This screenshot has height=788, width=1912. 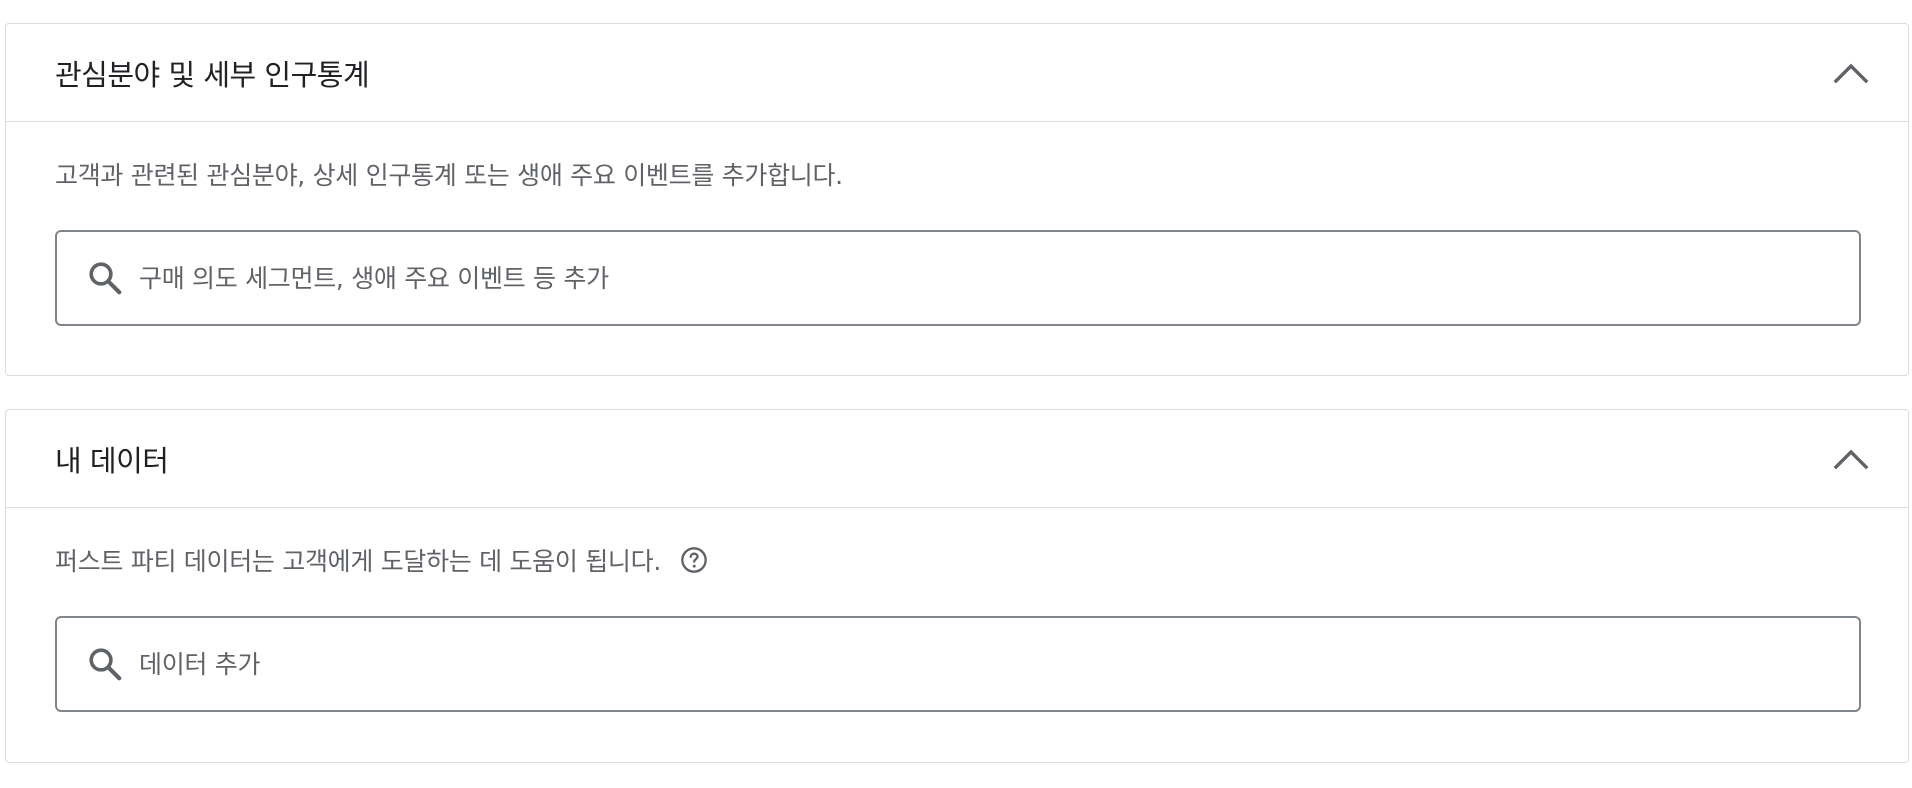 I want to click on panel-header: 내 데이터, so click(x=957, y=459).